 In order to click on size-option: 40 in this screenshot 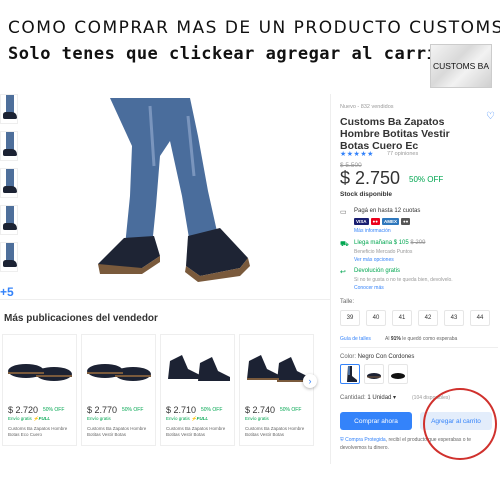, I will do `click(376, 318)`.